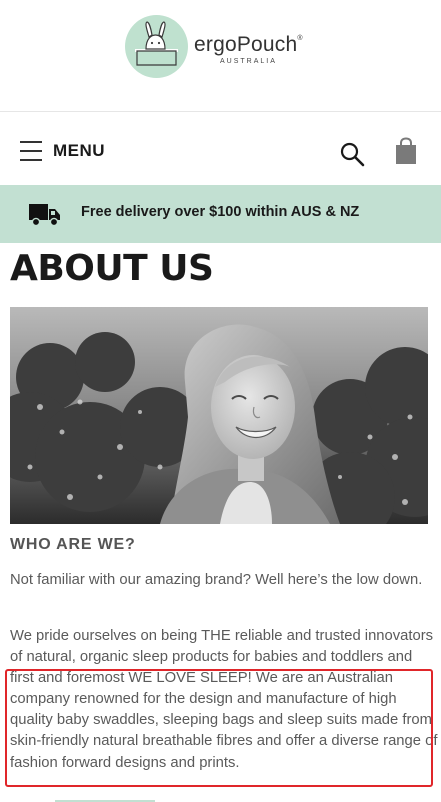 The image size is (441, 802). I want to click on section-heading: WHO ARE WE?, so click(73, 544).